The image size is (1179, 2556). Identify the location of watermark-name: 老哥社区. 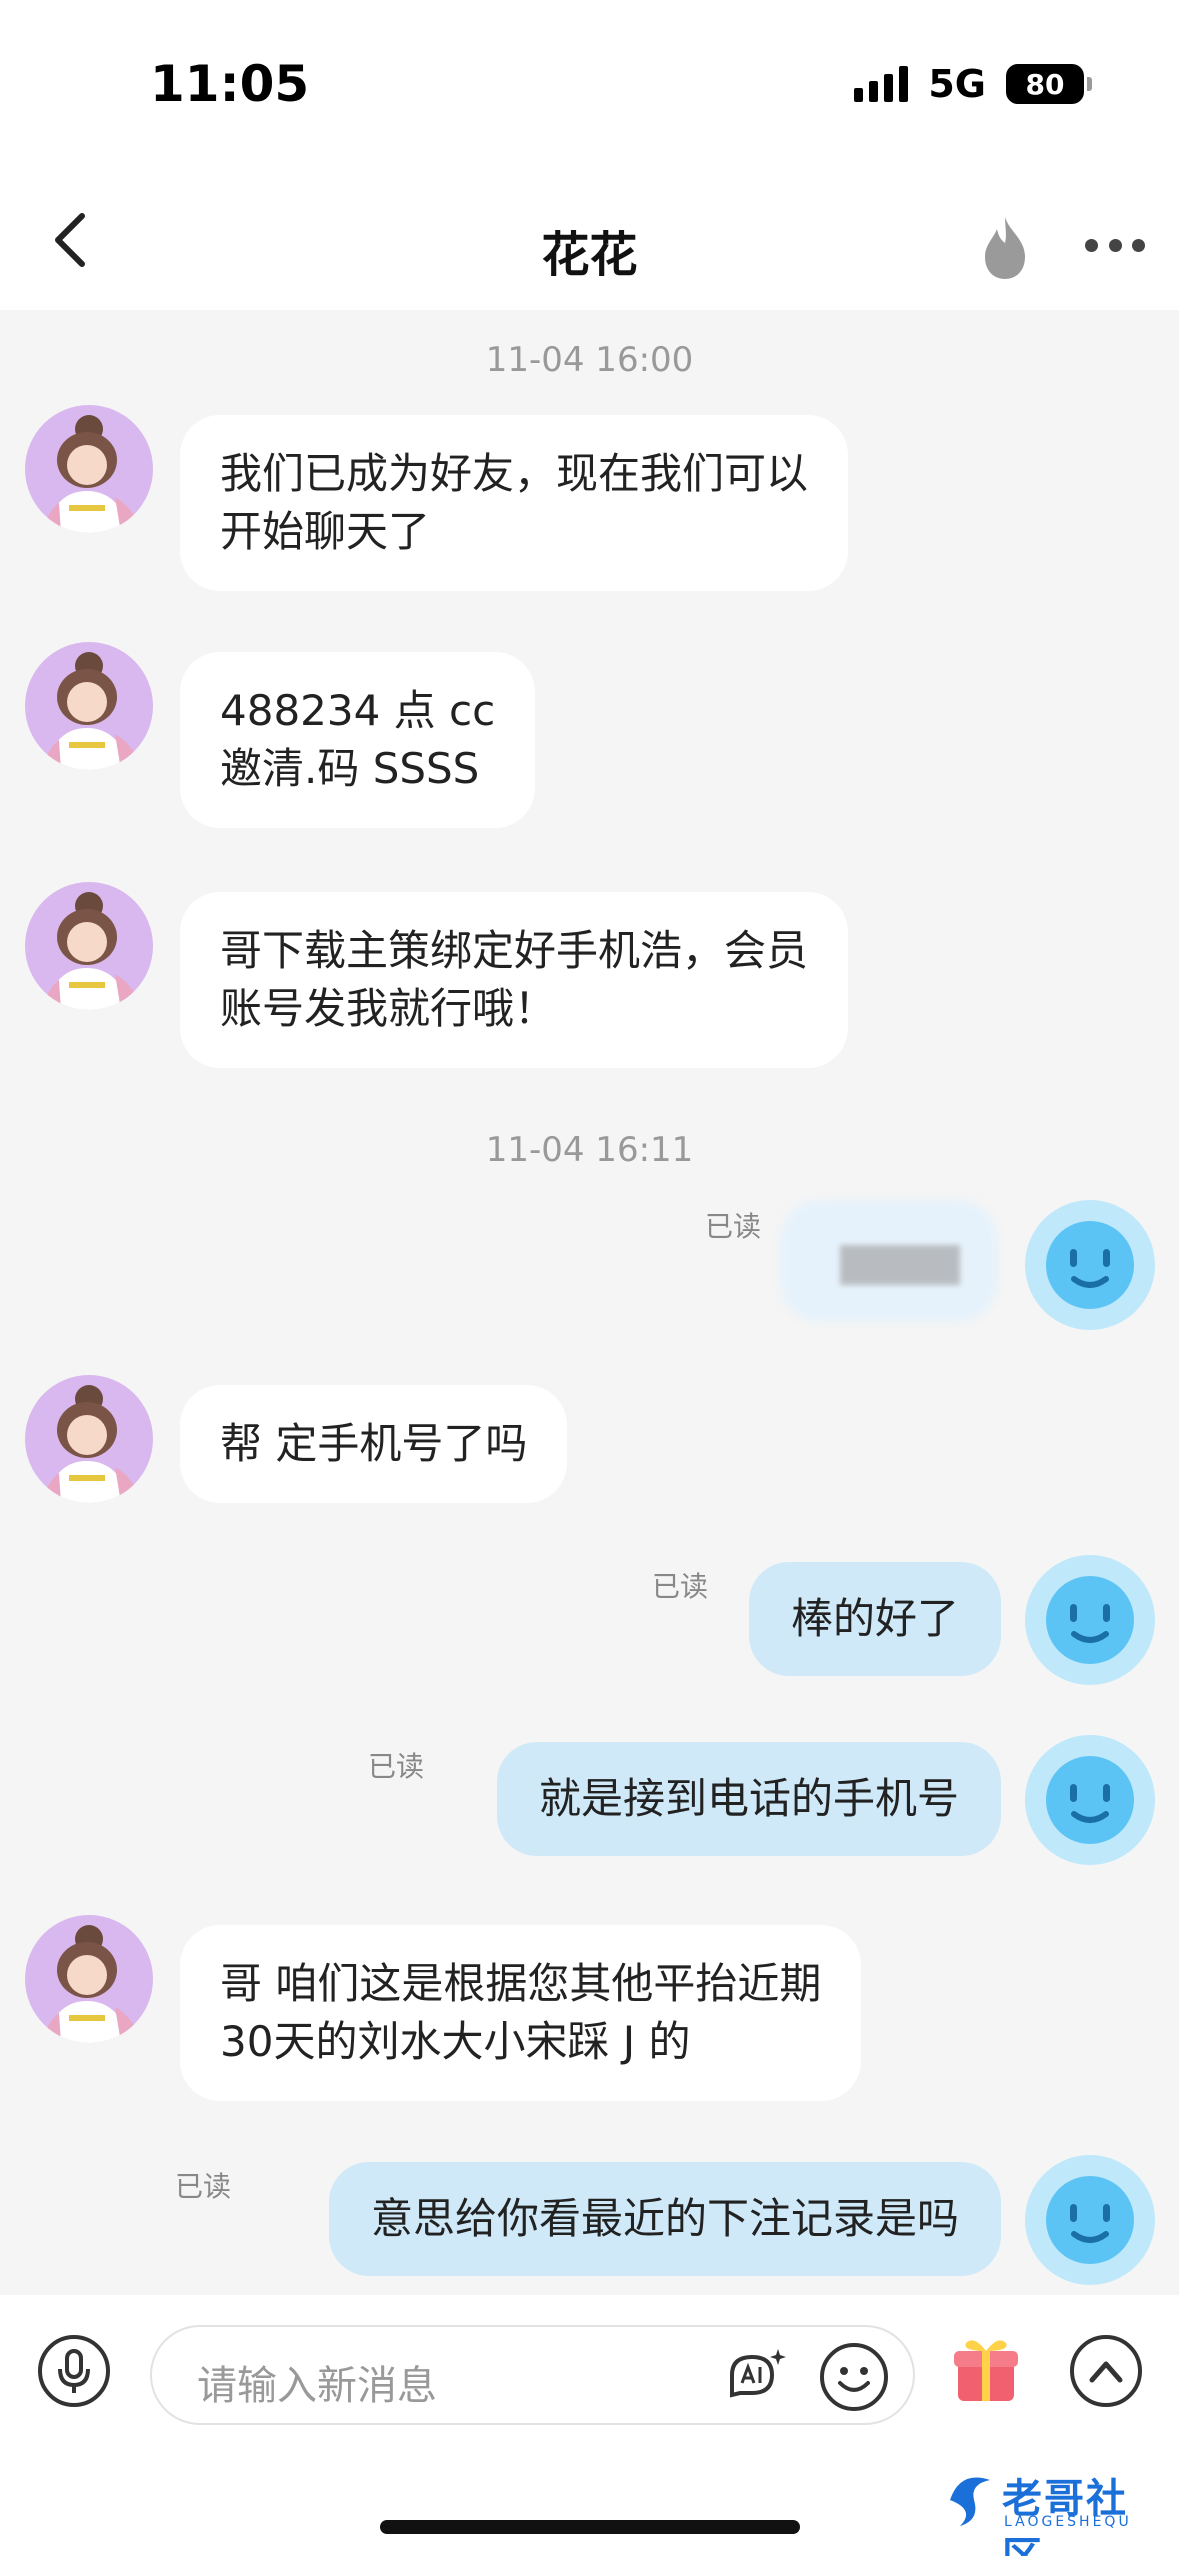
(1065, 2516).